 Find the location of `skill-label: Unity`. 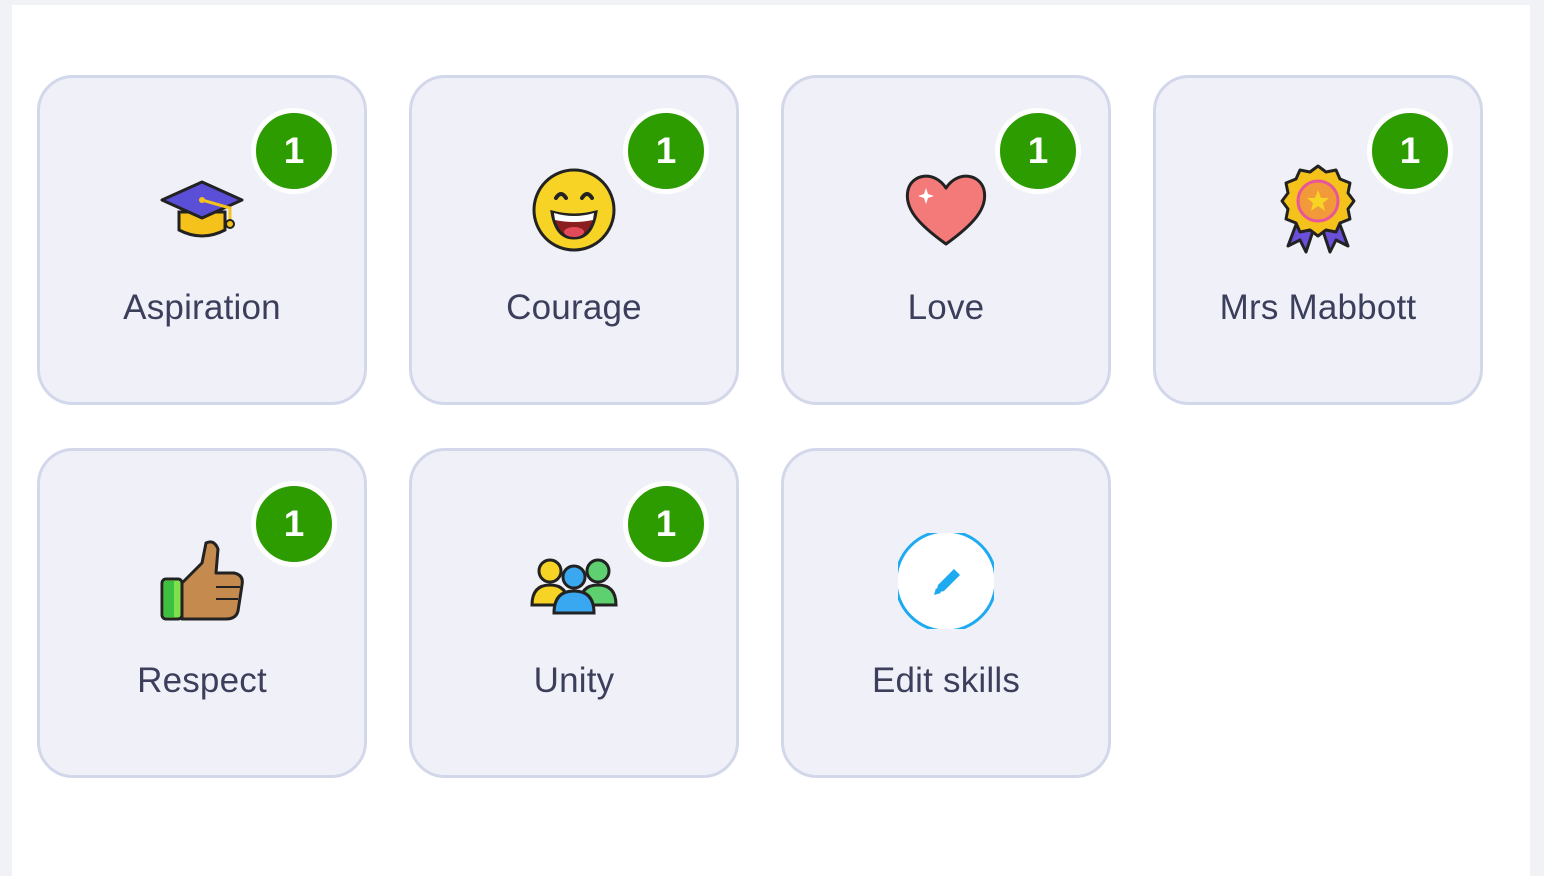

skill-label: Unity is located at coordinates (574, 680).